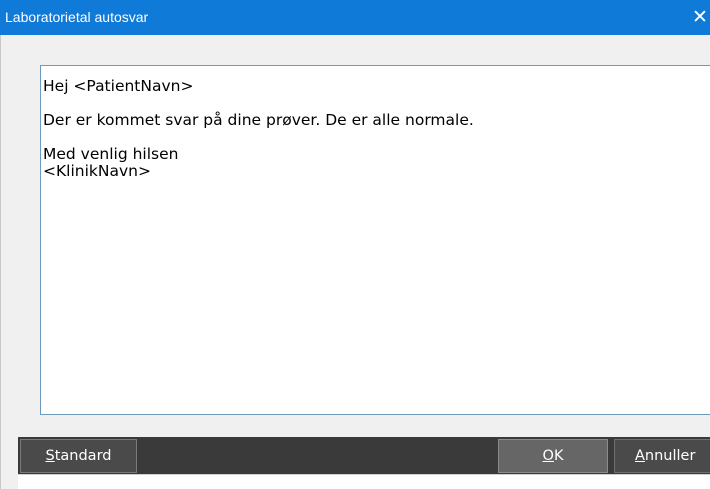 This screenshot has width=710, height=489. I want to click on standard-button: Standard, so click(78, 456).